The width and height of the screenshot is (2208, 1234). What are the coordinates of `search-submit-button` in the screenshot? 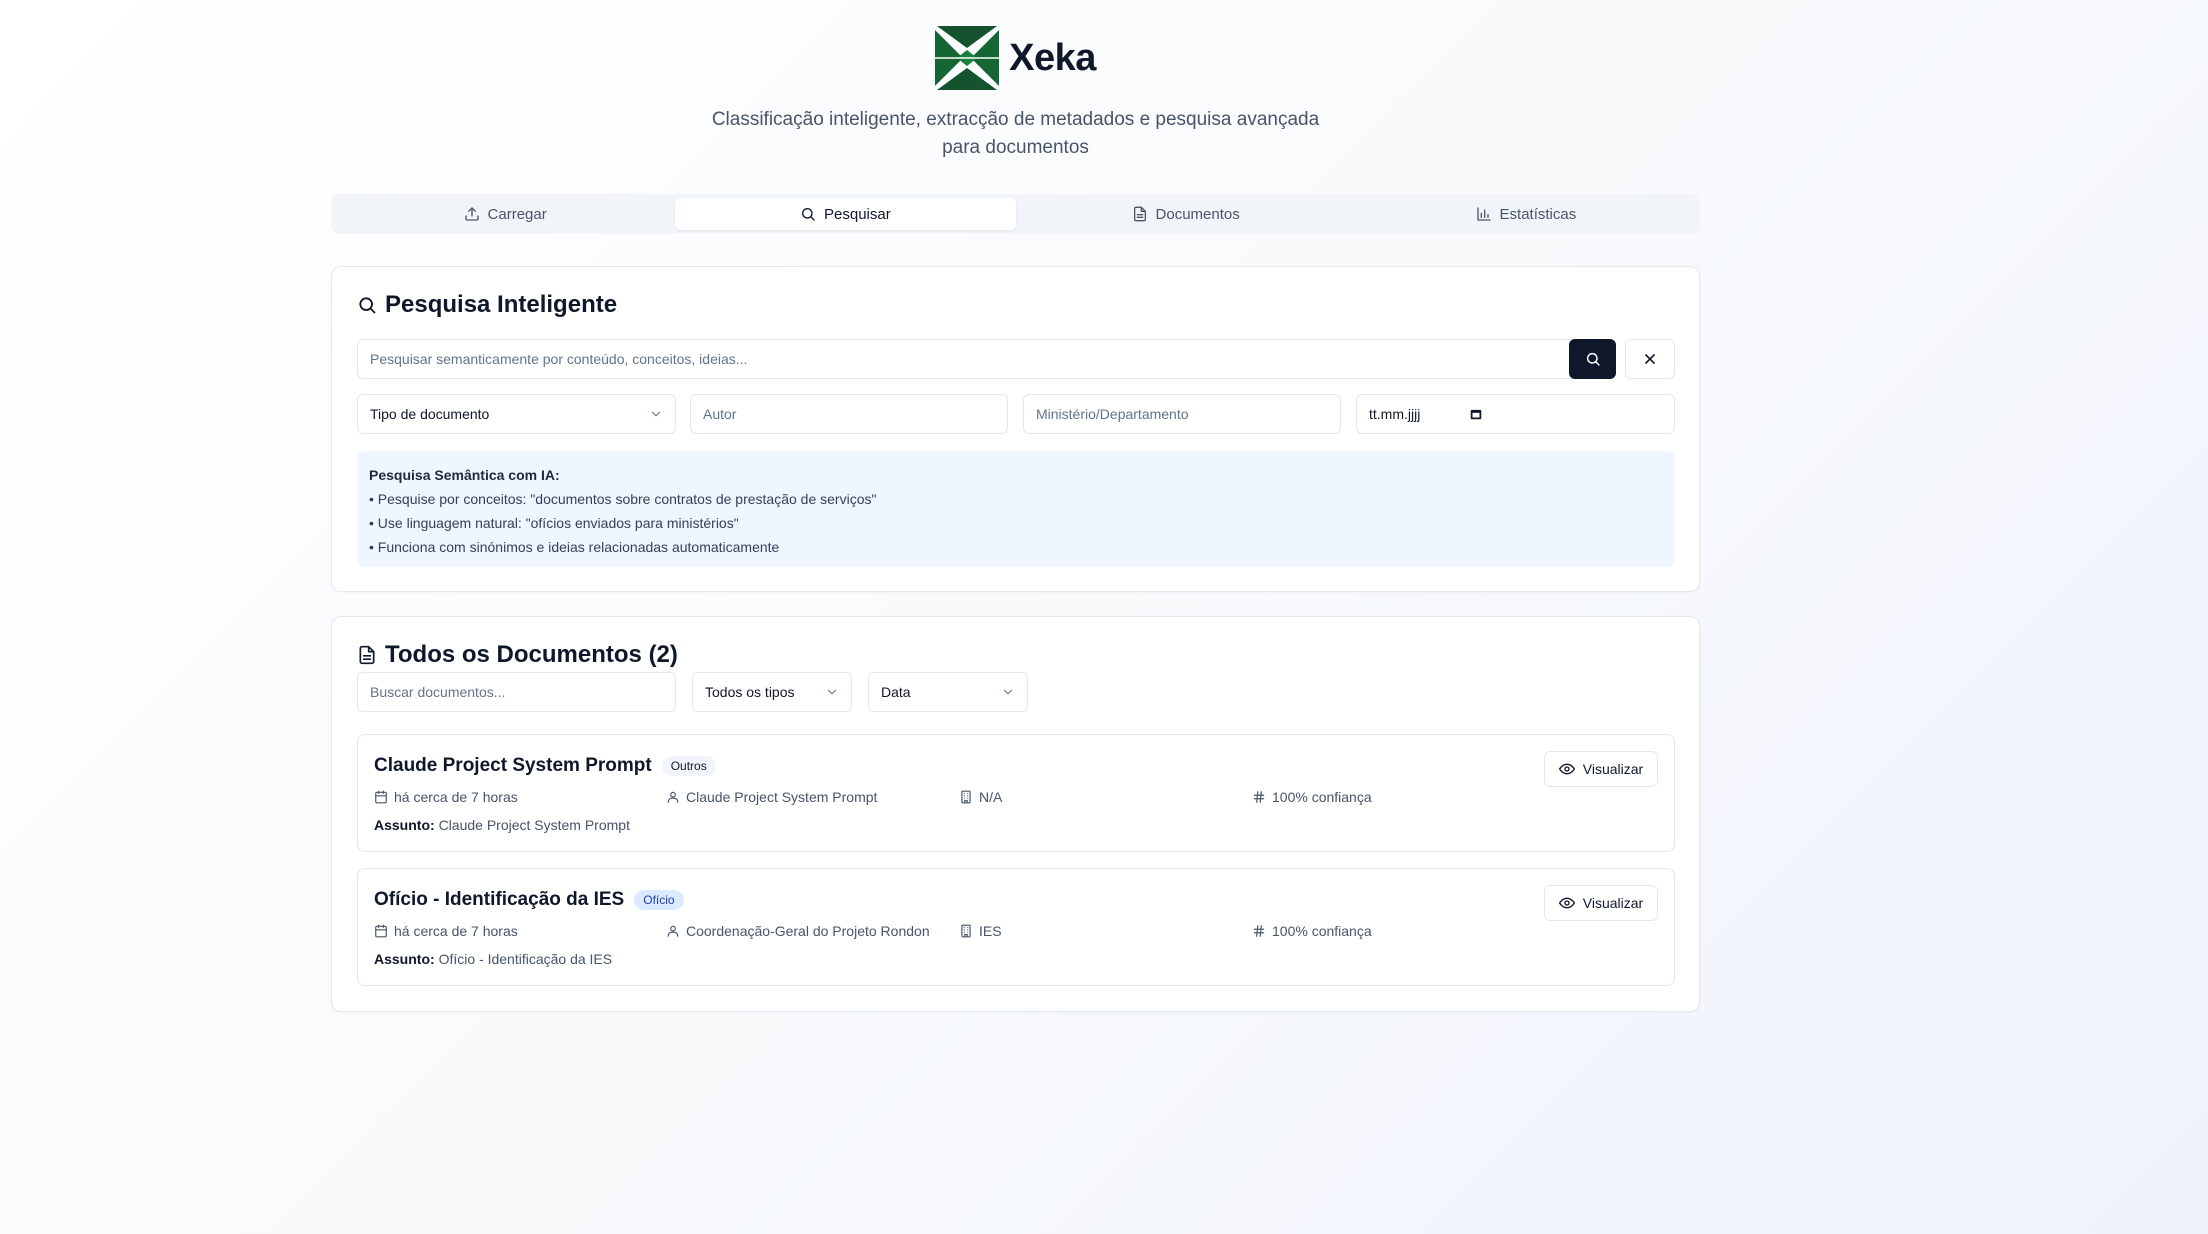 It's located at (1592, 359).